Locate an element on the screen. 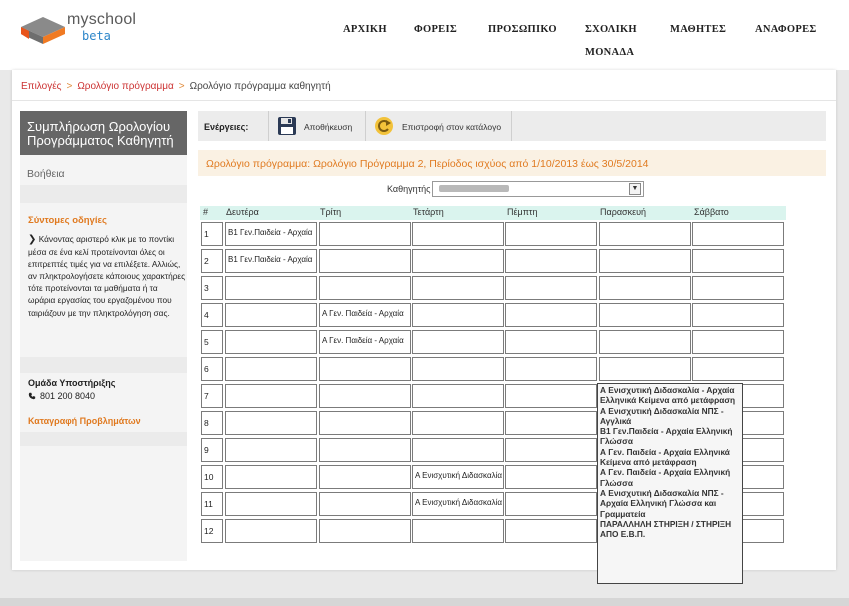 The width and height of the screenshot is (849, 606). chevron-down-icon: ▼ is located at coordinates (635, 189).